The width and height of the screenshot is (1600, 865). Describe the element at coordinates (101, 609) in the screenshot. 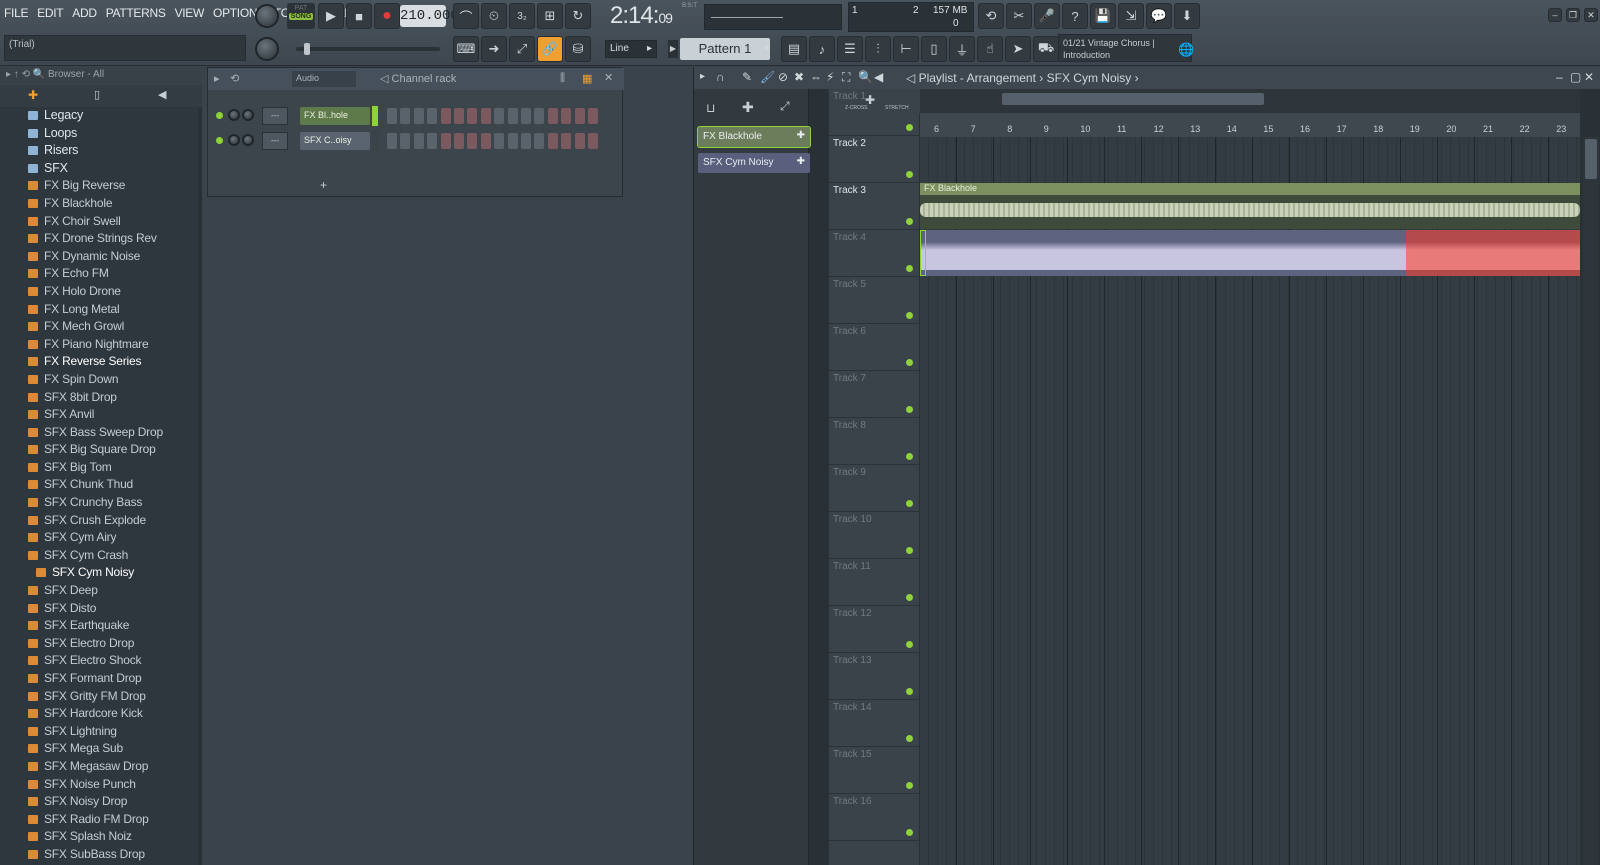

I see `browser-item: SFX Disto` at that location.